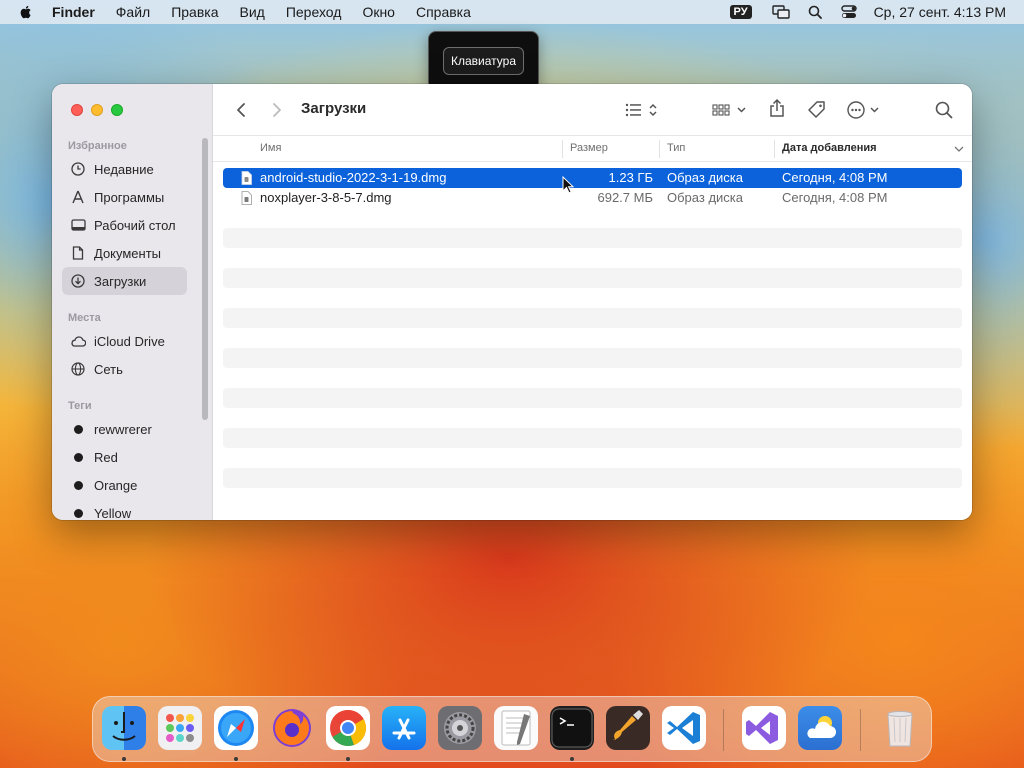  I want to click on sidebar-item-label: Недавние, so click(124, 169).